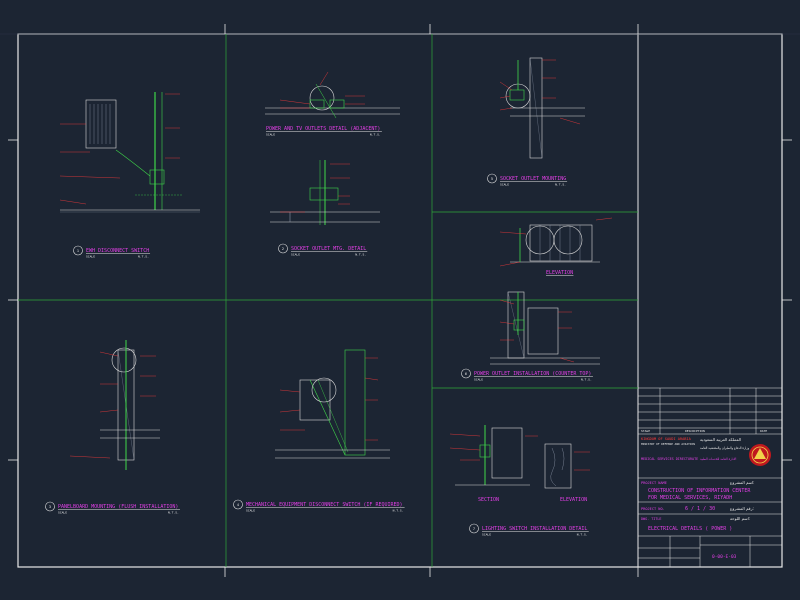 The width and height of the screenshot is (800, 600). Describe the element at coordinates (283, 249) in the screenshot. I see `detail-number: 2` at that location.